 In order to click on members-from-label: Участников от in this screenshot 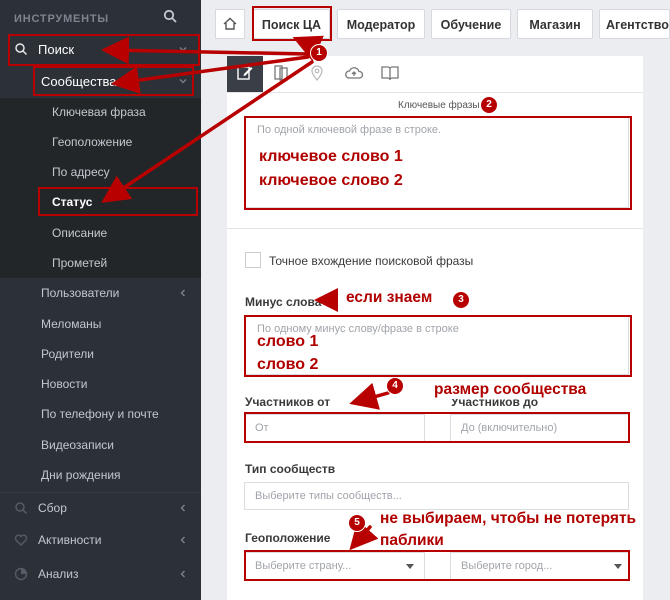, I will do `click(288, 402)`.